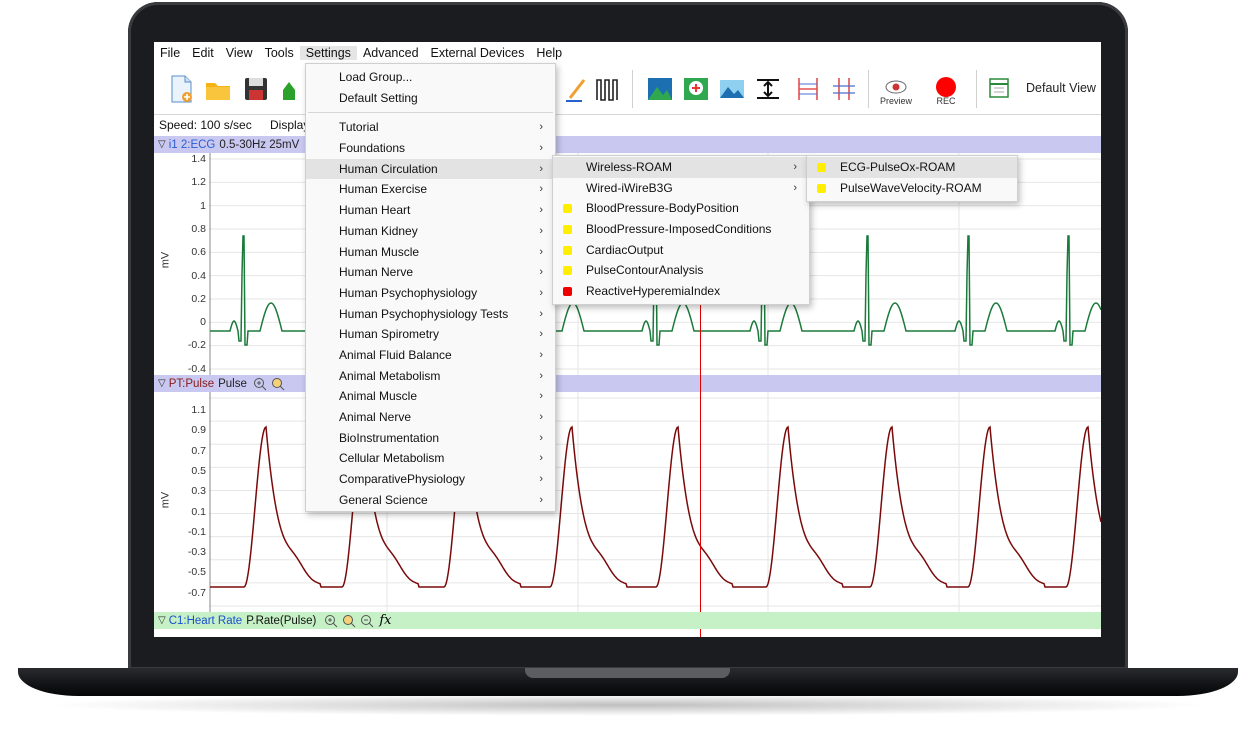 This screenshot has height=736, width=1255. Describe the element at coordinates (198, 159) in the screenshot. I see `y-tick-label: 1.4` at that location.